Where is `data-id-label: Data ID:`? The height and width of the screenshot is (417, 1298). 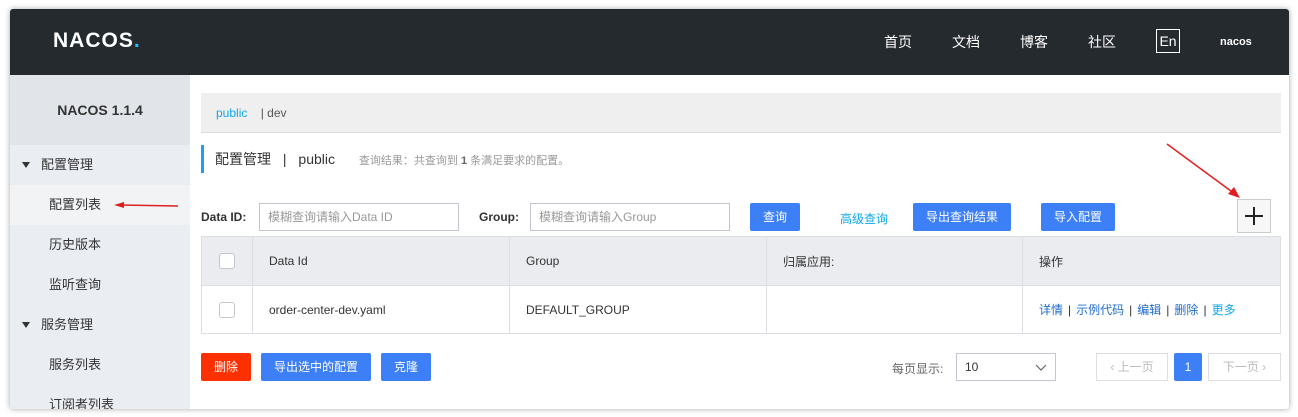 data-id-label: Data ID: is located at coordinates (224, 217).